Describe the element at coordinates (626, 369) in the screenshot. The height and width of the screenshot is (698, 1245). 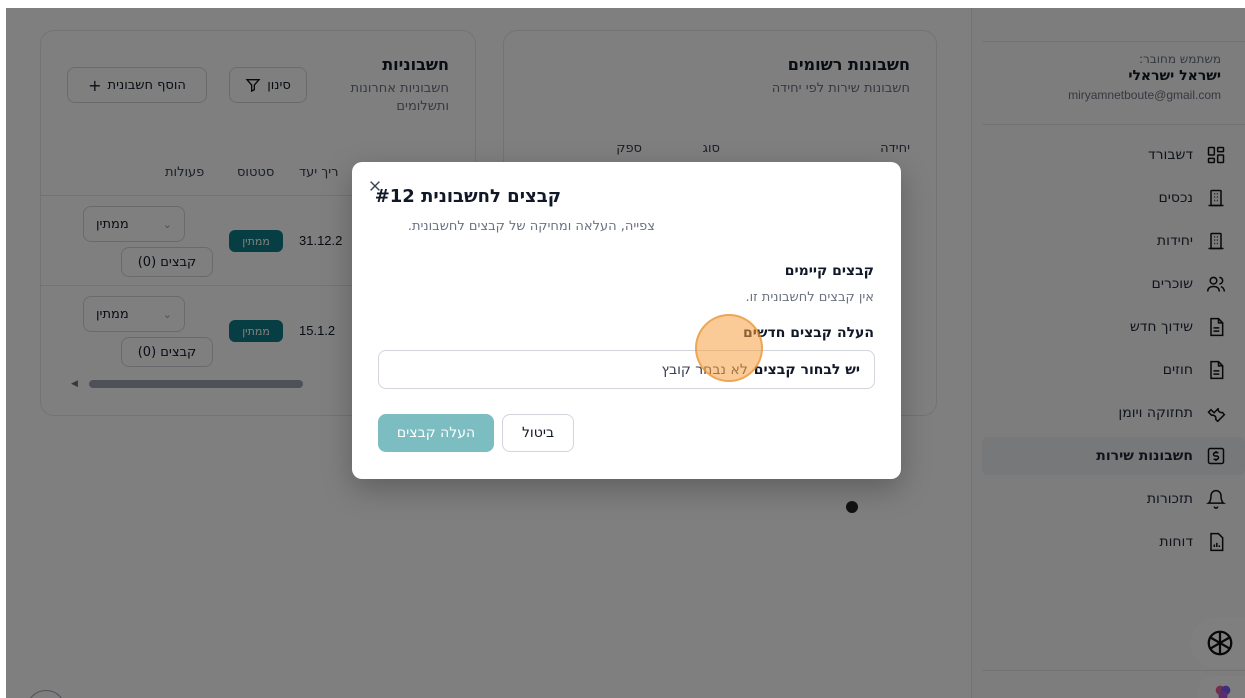
I see `file-picker: יש לבחור קבצים לא נבחר קובץ` at that location.